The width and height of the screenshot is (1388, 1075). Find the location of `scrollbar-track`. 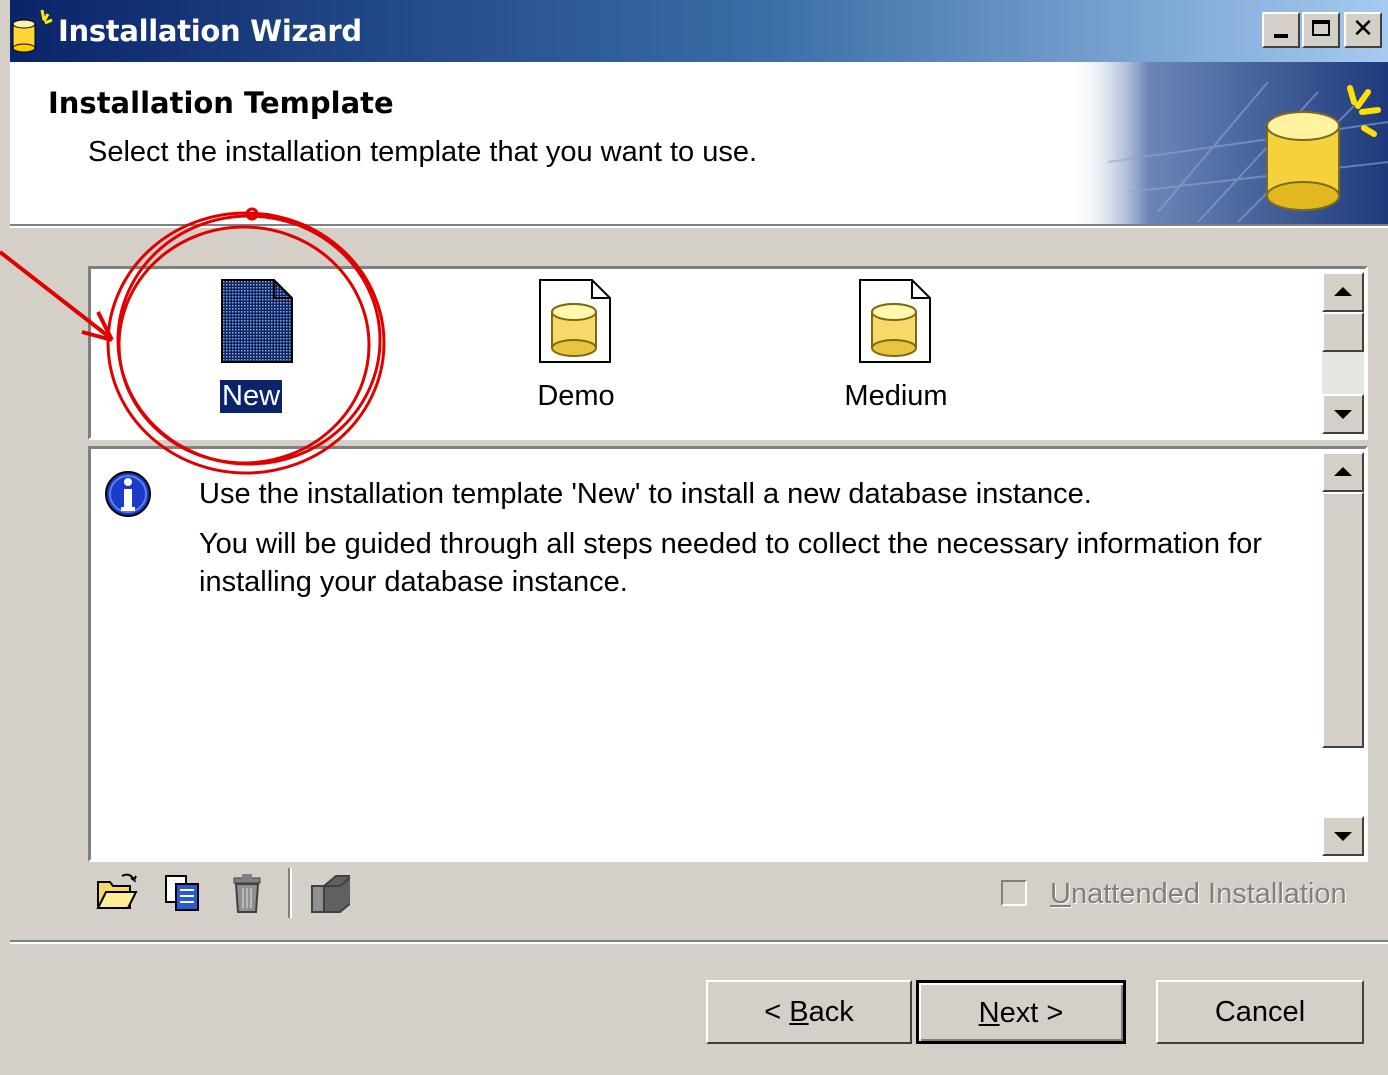

scrollbar-track is located at coordinates (1343, 782).